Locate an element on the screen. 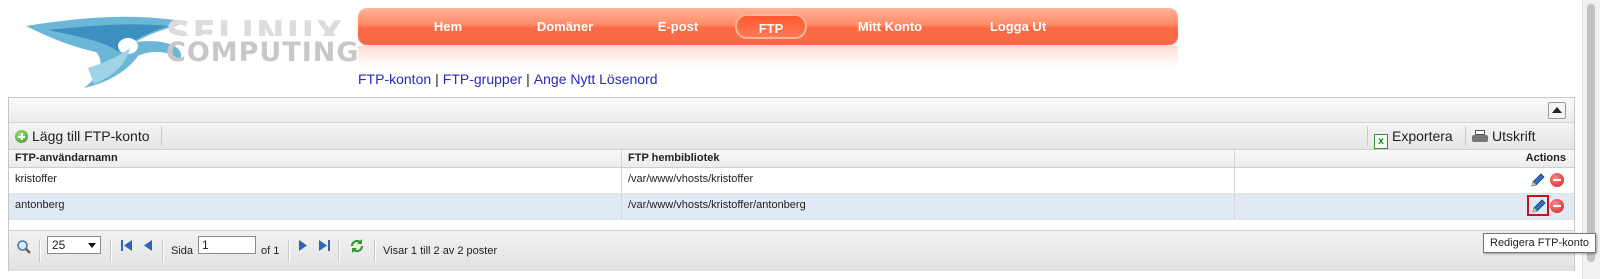 This screenshot has height=279, width=1600. export-button: x Exportera is located at coordinates (1413, 137).